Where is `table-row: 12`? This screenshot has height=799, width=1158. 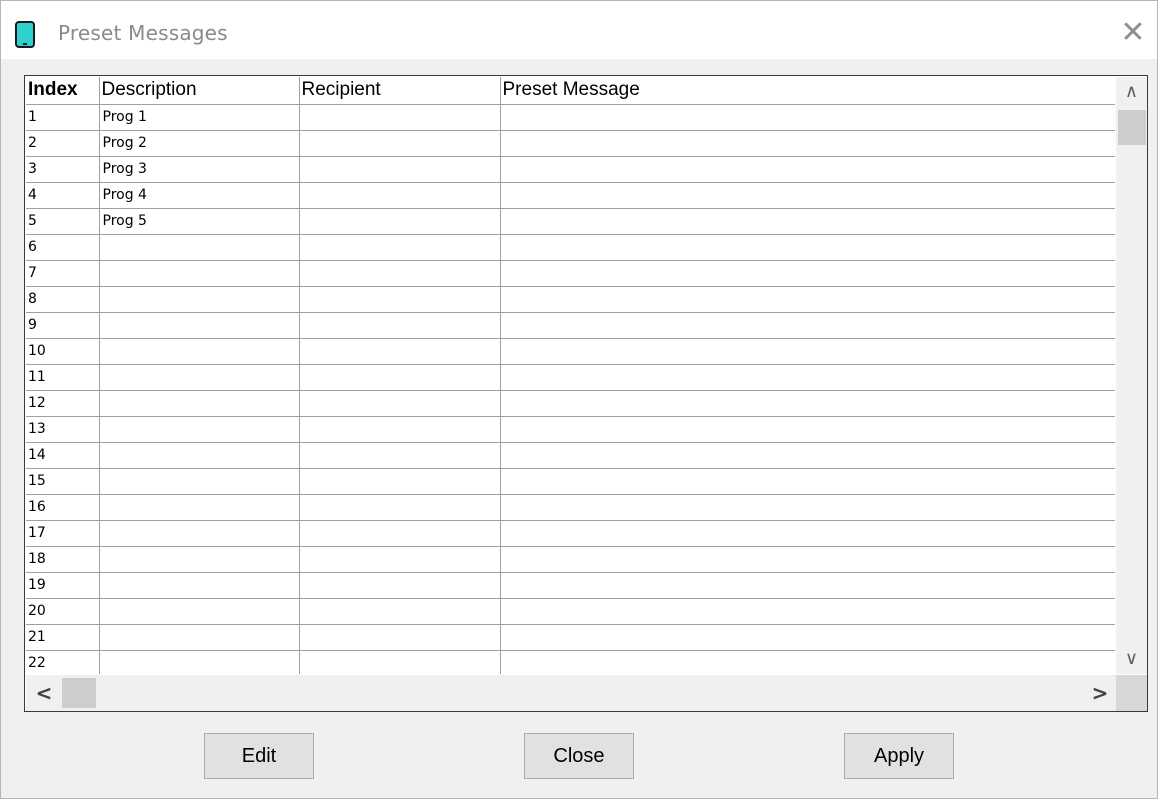 table-row: 12 is located at coordinates (570, 403).